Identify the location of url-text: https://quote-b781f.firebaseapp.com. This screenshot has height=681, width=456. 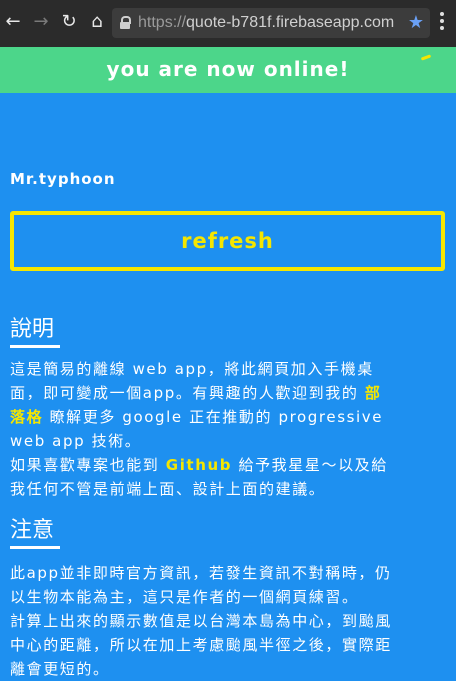
(266, 23).